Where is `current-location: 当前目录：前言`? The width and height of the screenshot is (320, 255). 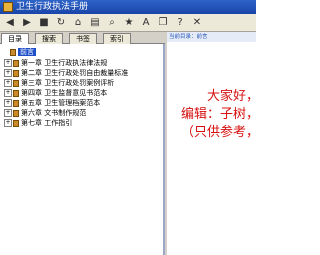
current-location: 当前目录：前言 is located at coordinates (211, 37).